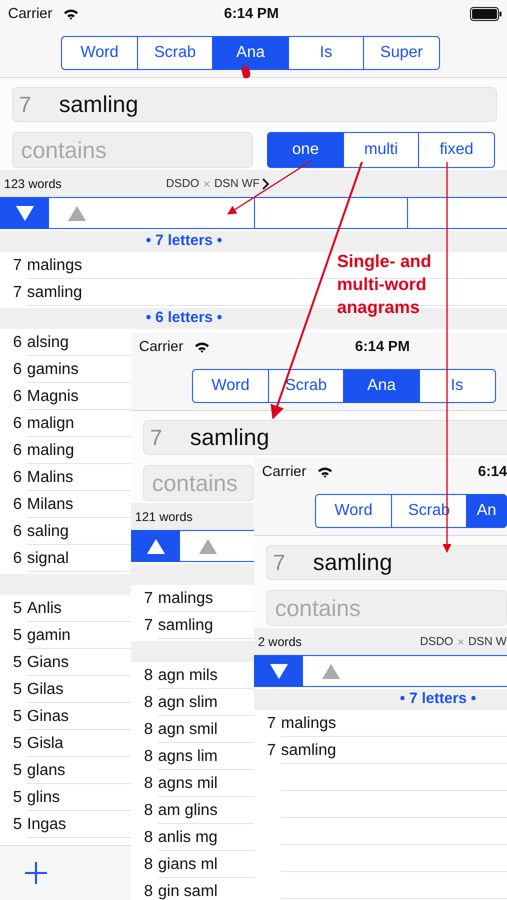  I want to click on list-word: Milans, so click(50, 505).